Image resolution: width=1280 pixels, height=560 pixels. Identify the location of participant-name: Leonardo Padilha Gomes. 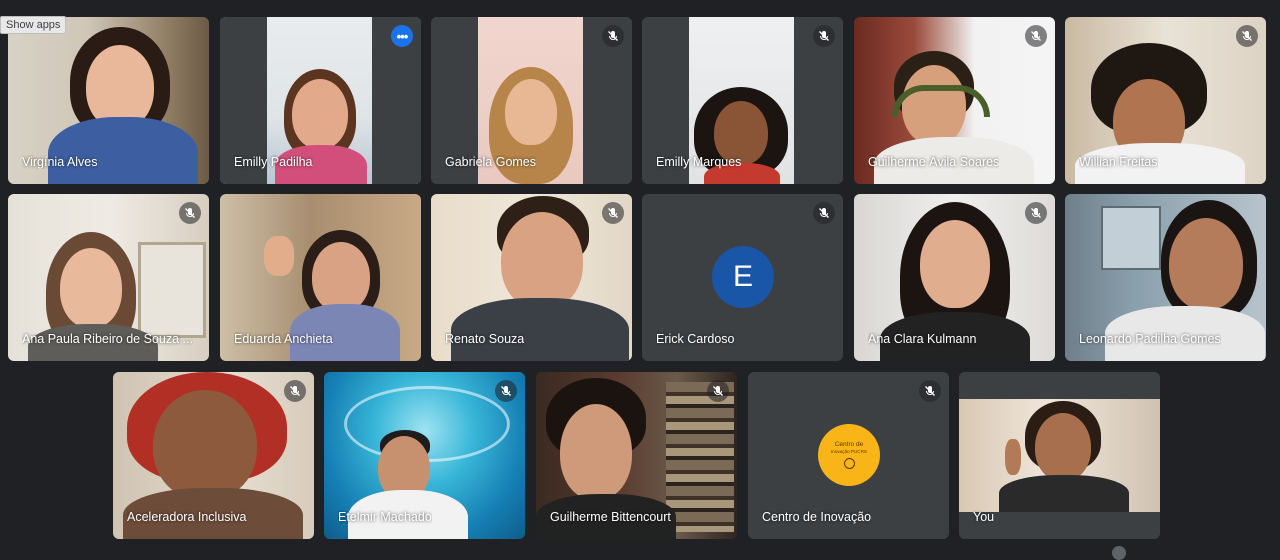
(1150, 339).